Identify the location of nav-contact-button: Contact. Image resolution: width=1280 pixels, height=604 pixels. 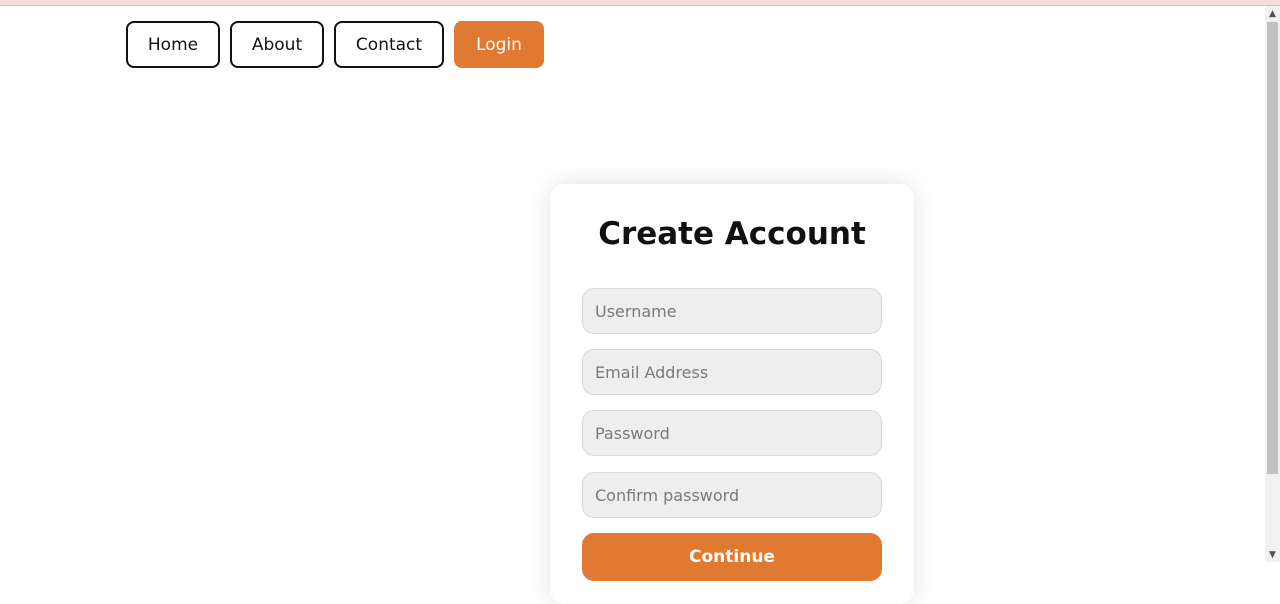
(389, 44).